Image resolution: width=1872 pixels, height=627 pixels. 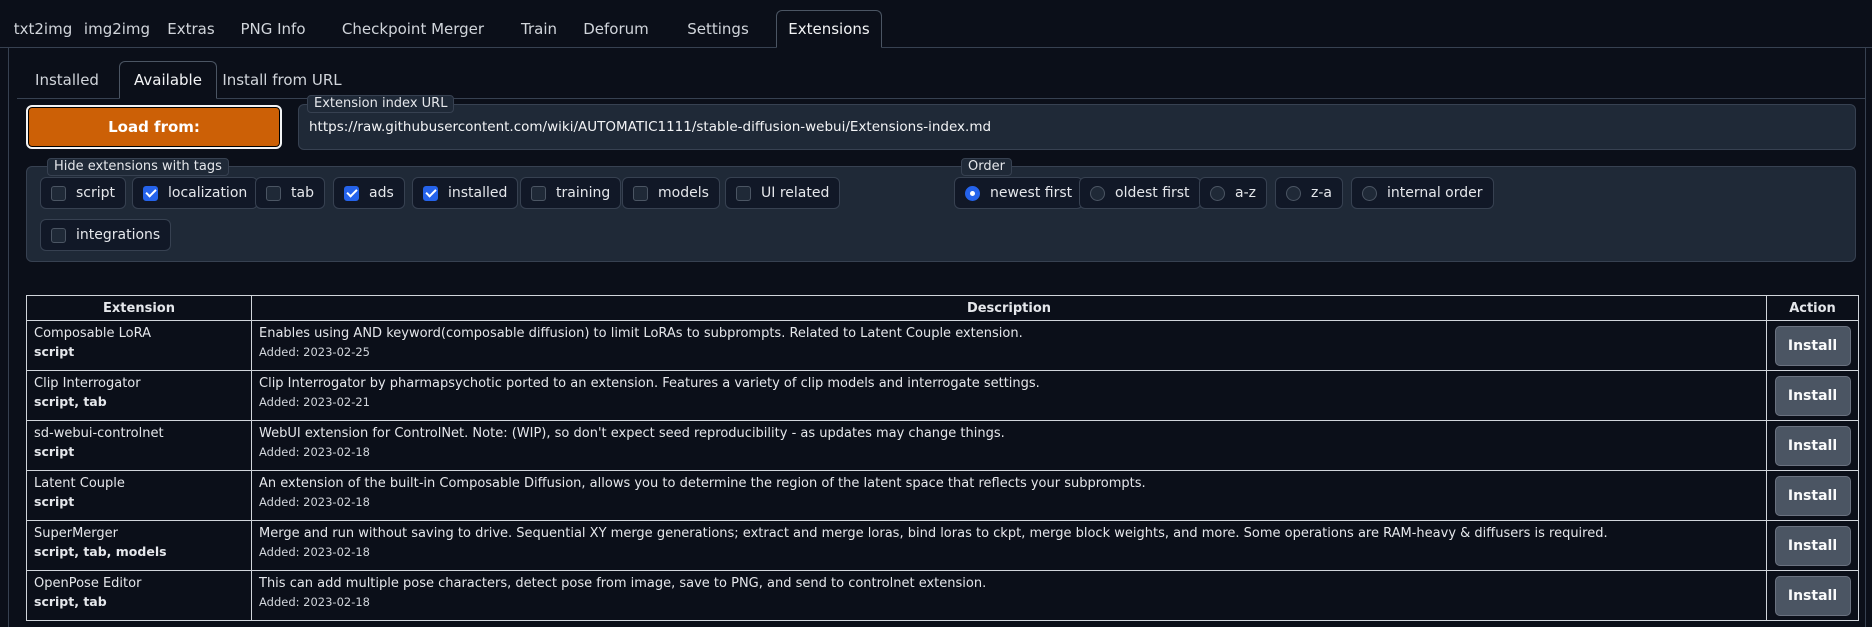 I want to click on extension-index-url-label: Extension index URL, so click(x=381, y=104).